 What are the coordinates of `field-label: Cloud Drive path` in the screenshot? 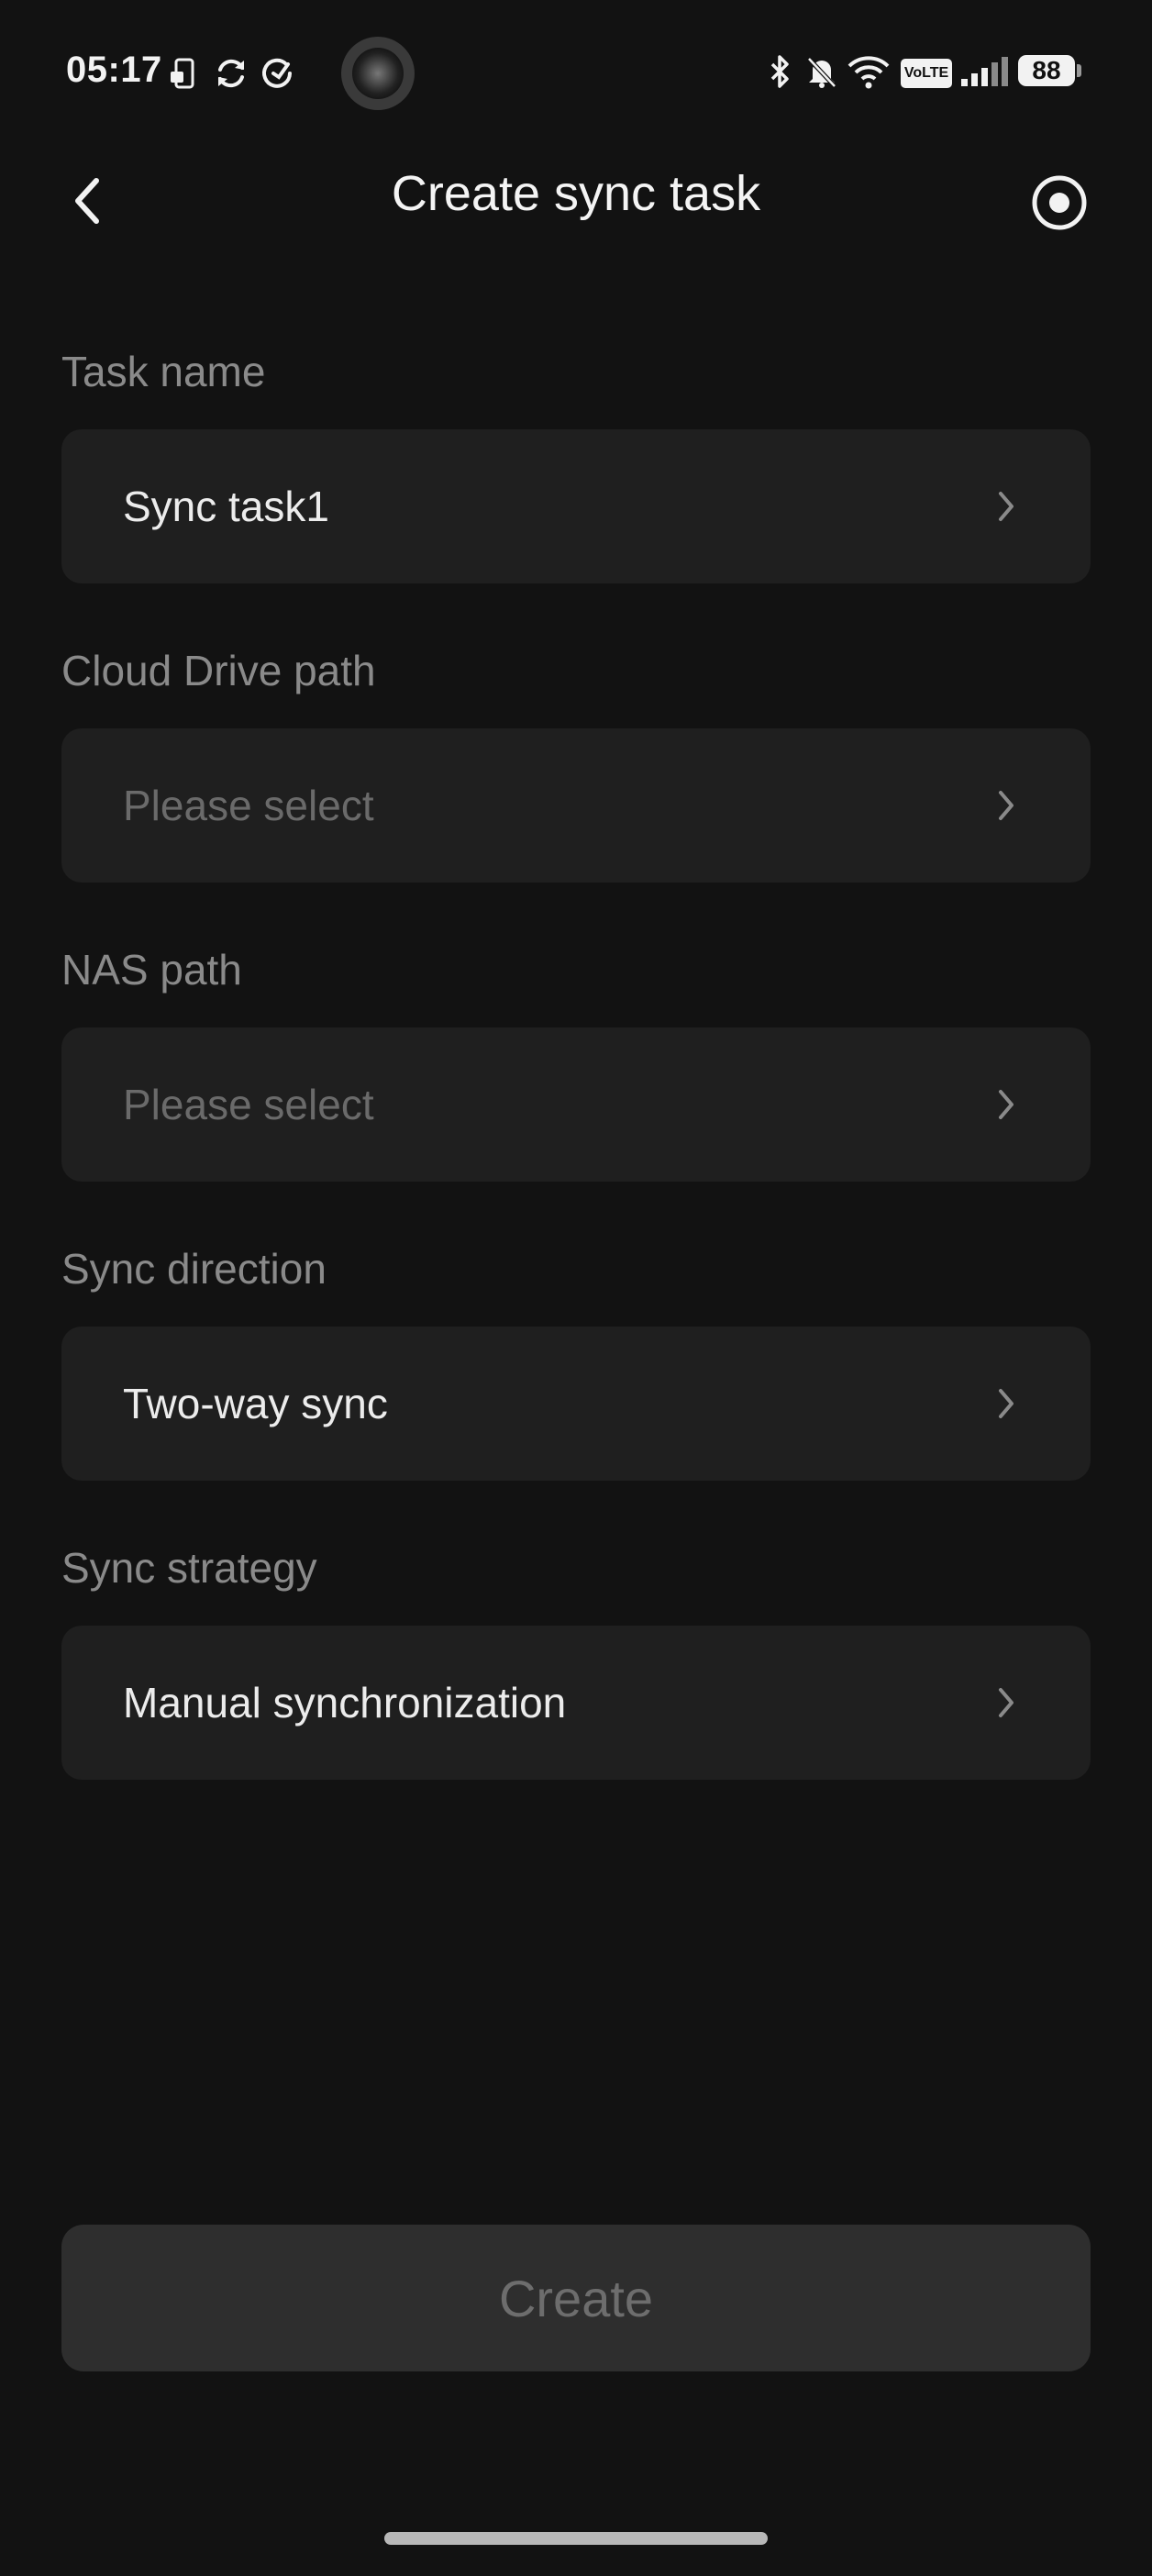 It's located at (218, 670).